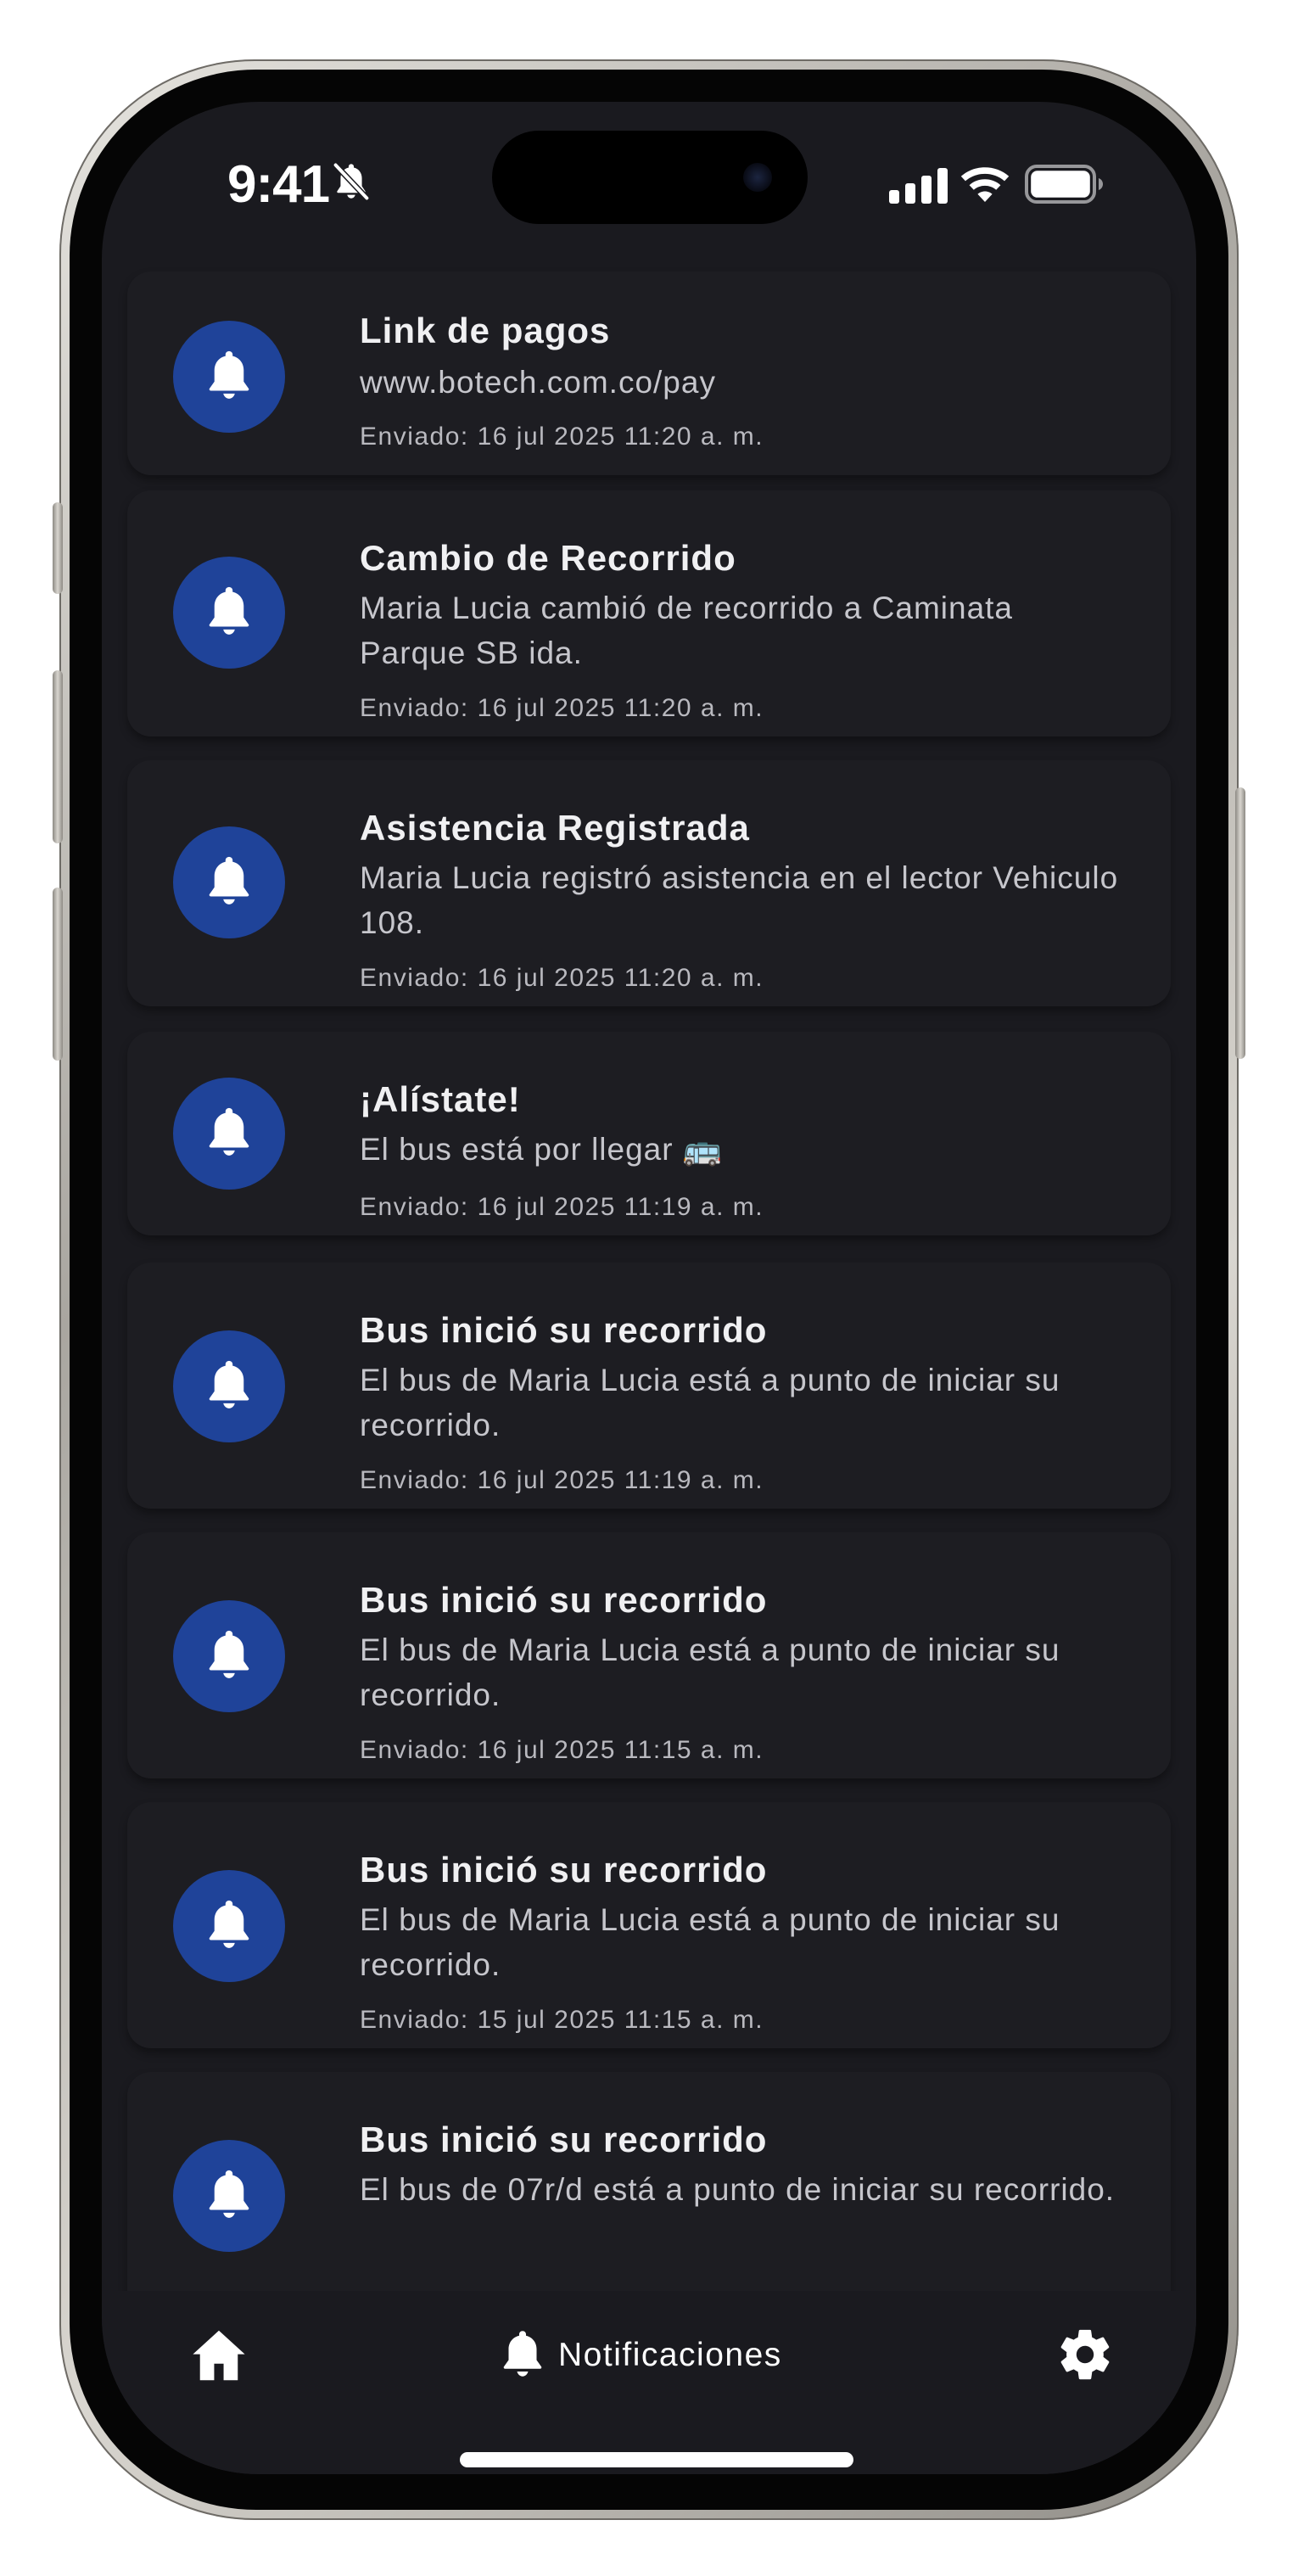 The width and height of the screenshot is (1298, 2576). I want to click on bell-slash-icon, so click(351, 181).